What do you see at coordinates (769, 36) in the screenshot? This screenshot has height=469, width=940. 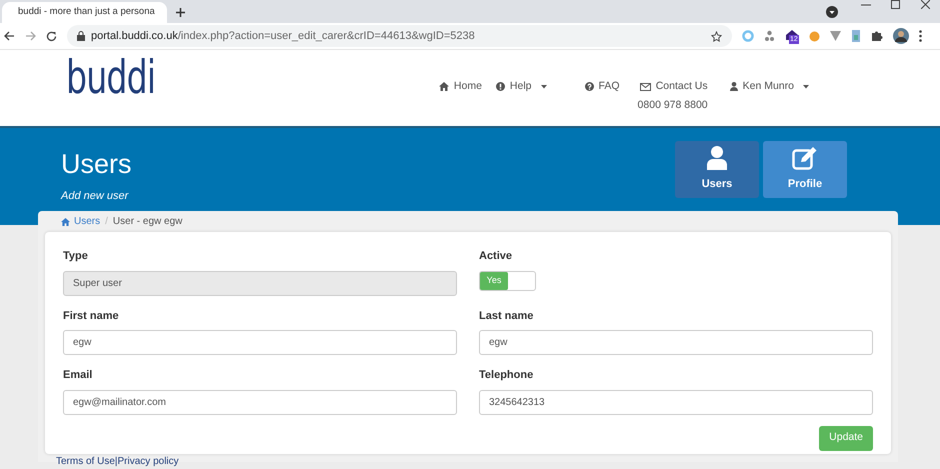 I see `people-extension-icon` at bounding box center [769, 36].